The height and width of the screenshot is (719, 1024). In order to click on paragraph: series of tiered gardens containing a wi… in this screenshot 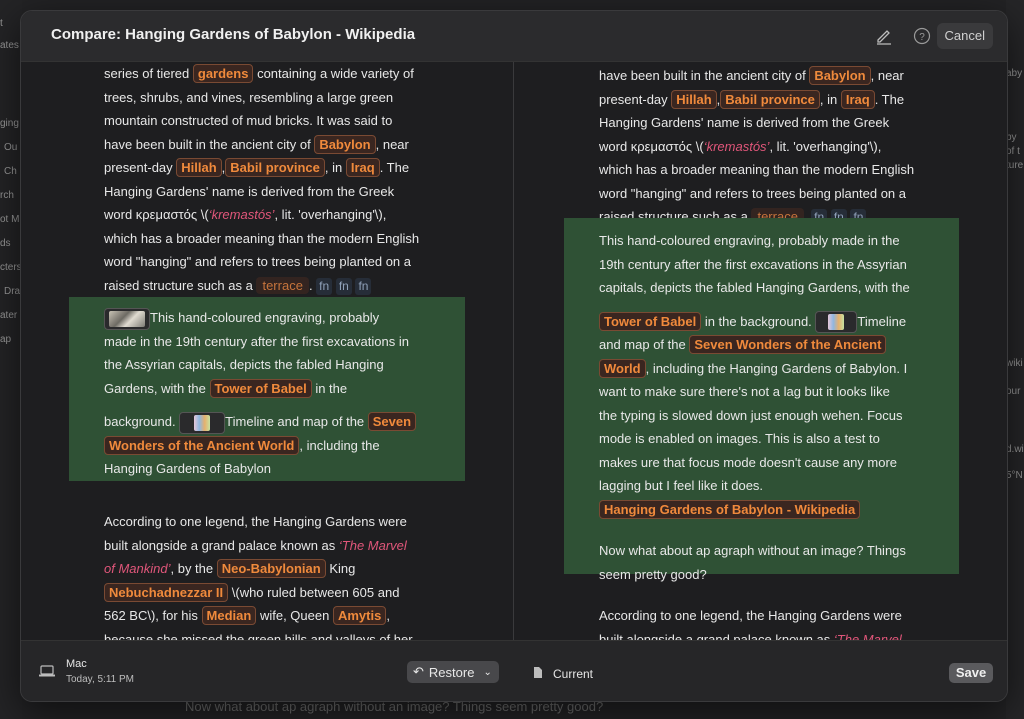, I will do `click(262, 179)`.